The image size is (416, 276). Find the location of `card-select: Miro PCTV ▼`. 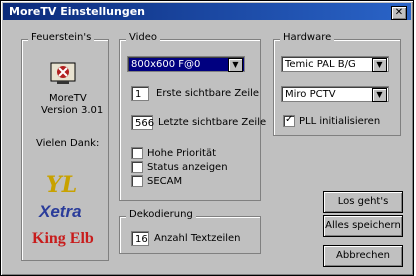

card-select: Miro PCTV ▼ is located at coordinates (335, 94).